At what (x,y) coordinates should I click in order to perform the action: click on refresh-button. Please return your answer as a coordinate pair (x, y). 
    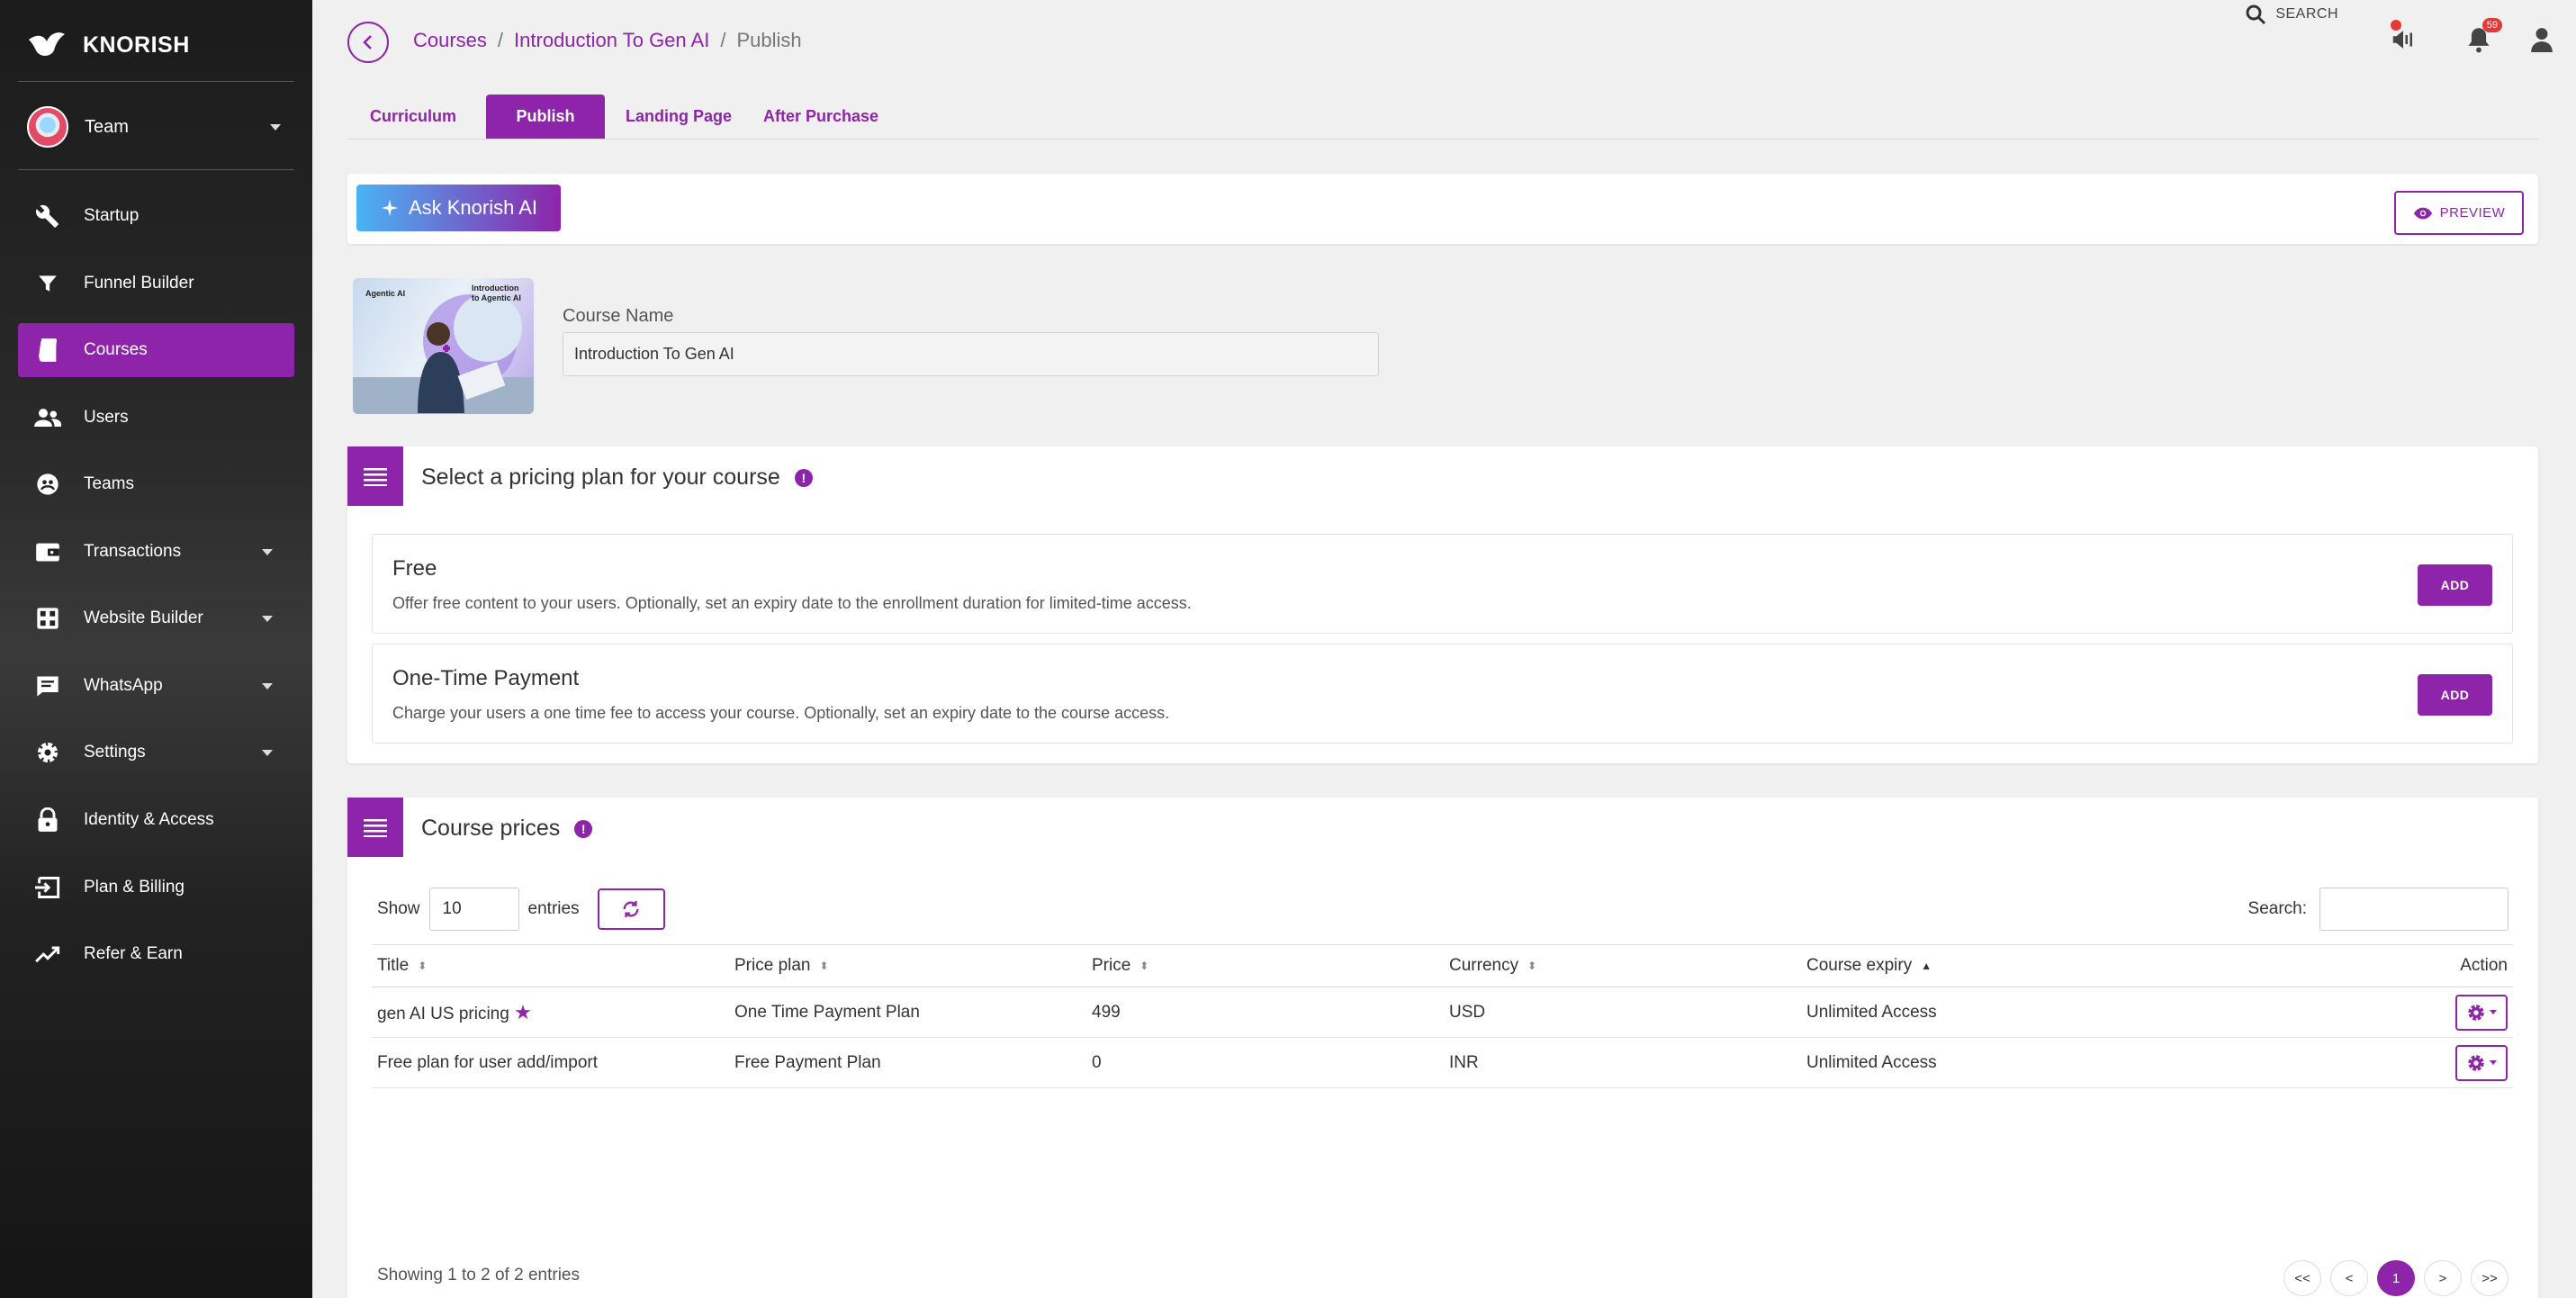
    Looking at the image, I should click on (631, 909).